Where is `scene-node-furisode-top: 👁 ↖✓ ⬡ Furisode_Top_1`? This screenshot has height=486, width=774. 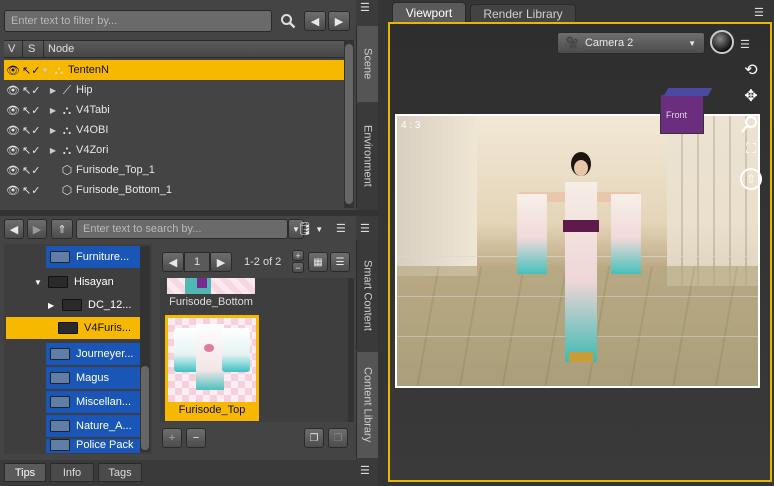
scene-node-furisode-top: 👁 ↖✓ ⬡ Furisode_Top_1 is located at coordinates (174, 170).